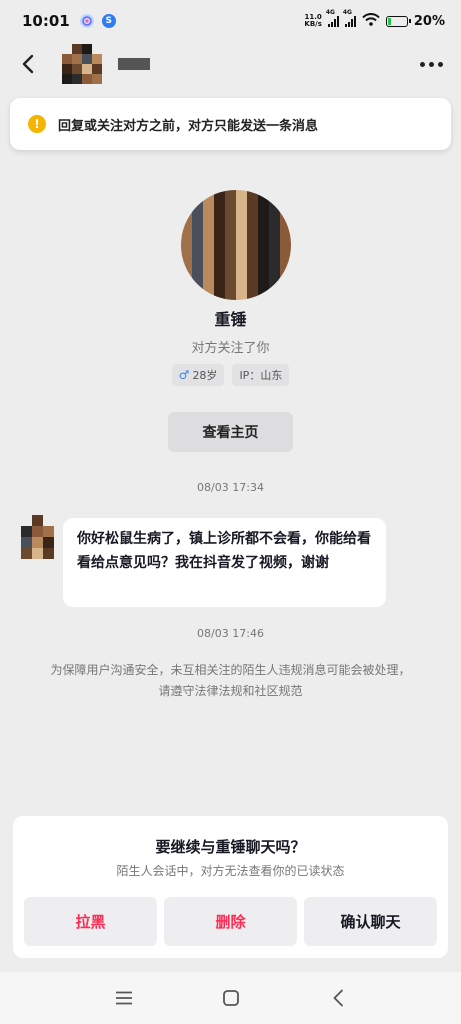  What do you see at coordinates (198, 375) in the screenshot?
I see `age-tag: ♂ 28岁` at bounding box center [198, 375].